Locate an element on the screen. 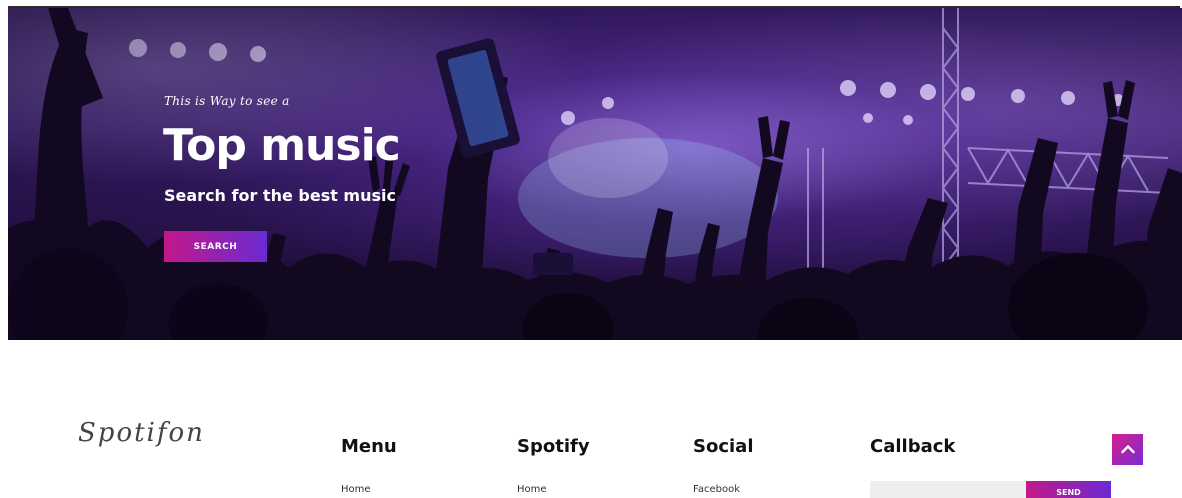 The height and width of the screenshot is (498, 1182). footer-column-spotify: Spotify Home is located at coordinates (553, 465).